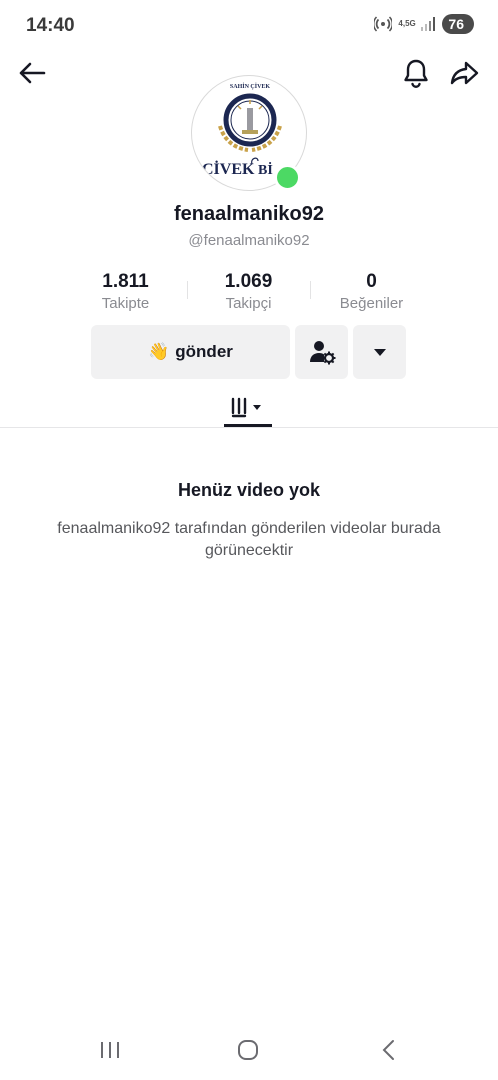 The width and height of the screenshot is (498, 1080). I want to click on mobile-data-icon: 4,5G, so click(407, 23).